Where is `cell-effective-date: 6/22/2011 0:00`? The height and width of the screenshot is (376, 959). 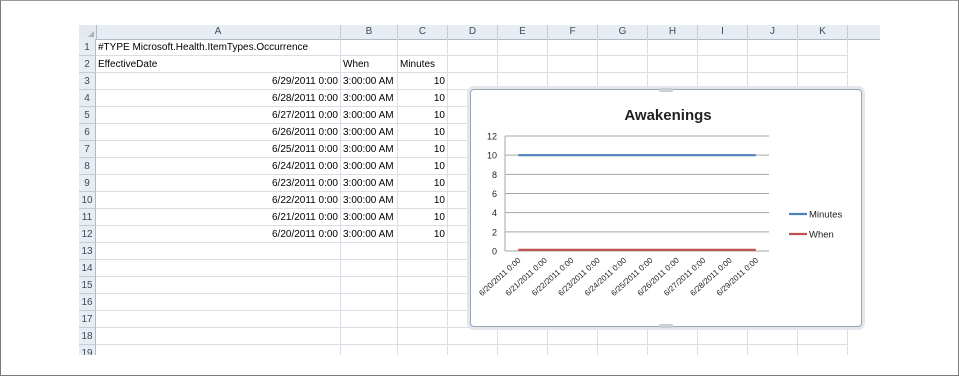 cell-effective-date: 6/22/2011 0:00 is located at coordinates (218, 200).